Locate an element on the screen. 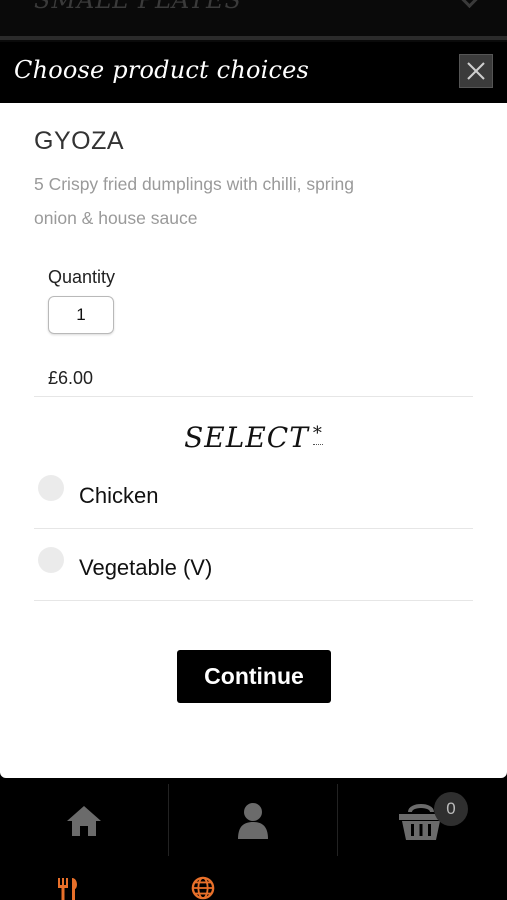  utensils-icon is located at coordinates (68, 888).